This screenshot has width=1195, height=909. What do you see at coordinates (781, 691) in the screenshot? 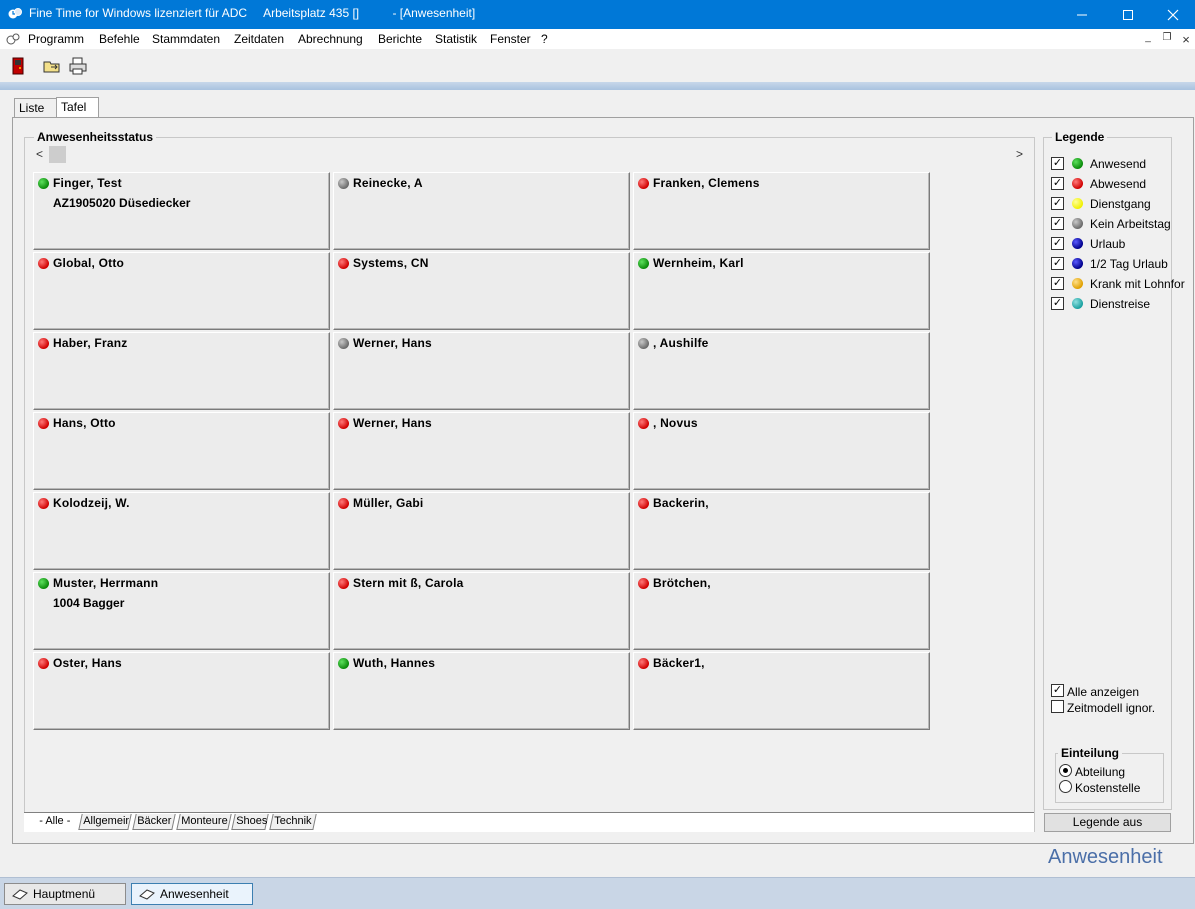
I see `employee-card: Bäcker1,` at bounding box center [781, 691].